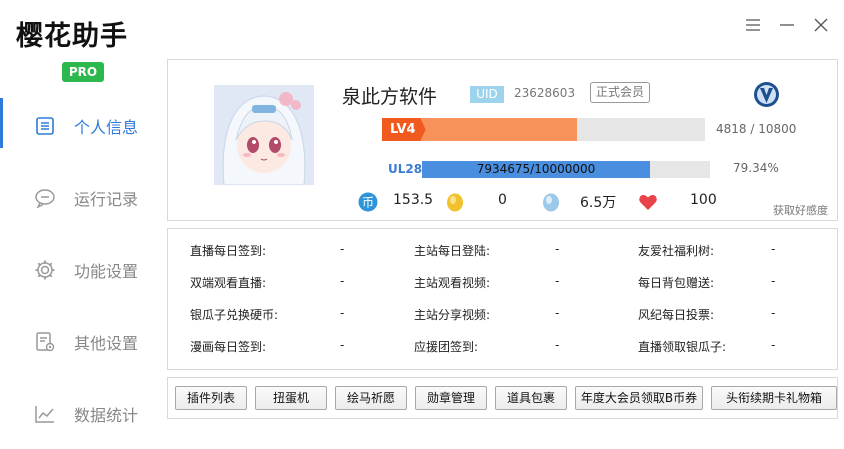 The image size is (844, 449). What do you see at coordinates (487, 94) in the screenshot?
I see `uid-label: UID` at bounding box center [487, 94].